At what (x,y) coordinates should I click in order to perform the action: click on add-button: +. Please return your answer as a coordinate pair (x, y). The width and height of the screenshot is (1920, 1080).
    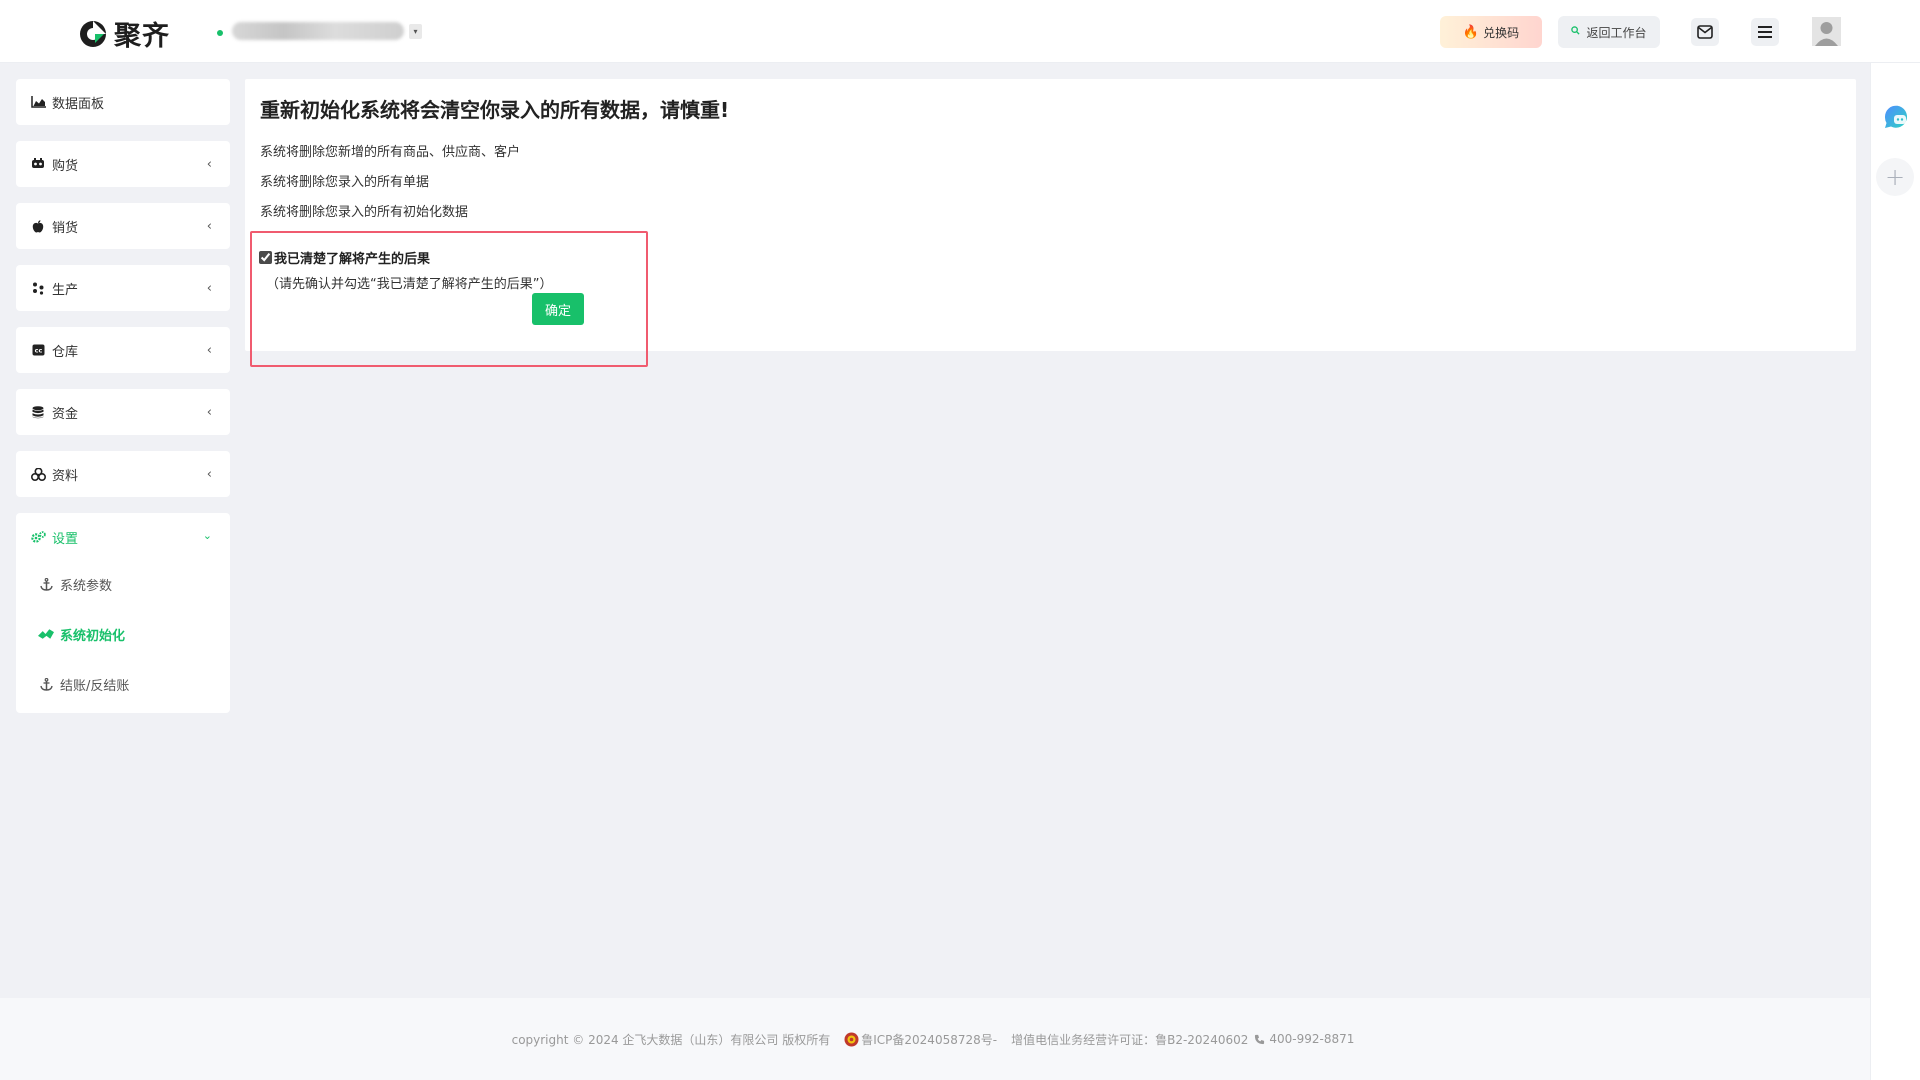
    Looking at the image, I should click on (1895, 177).